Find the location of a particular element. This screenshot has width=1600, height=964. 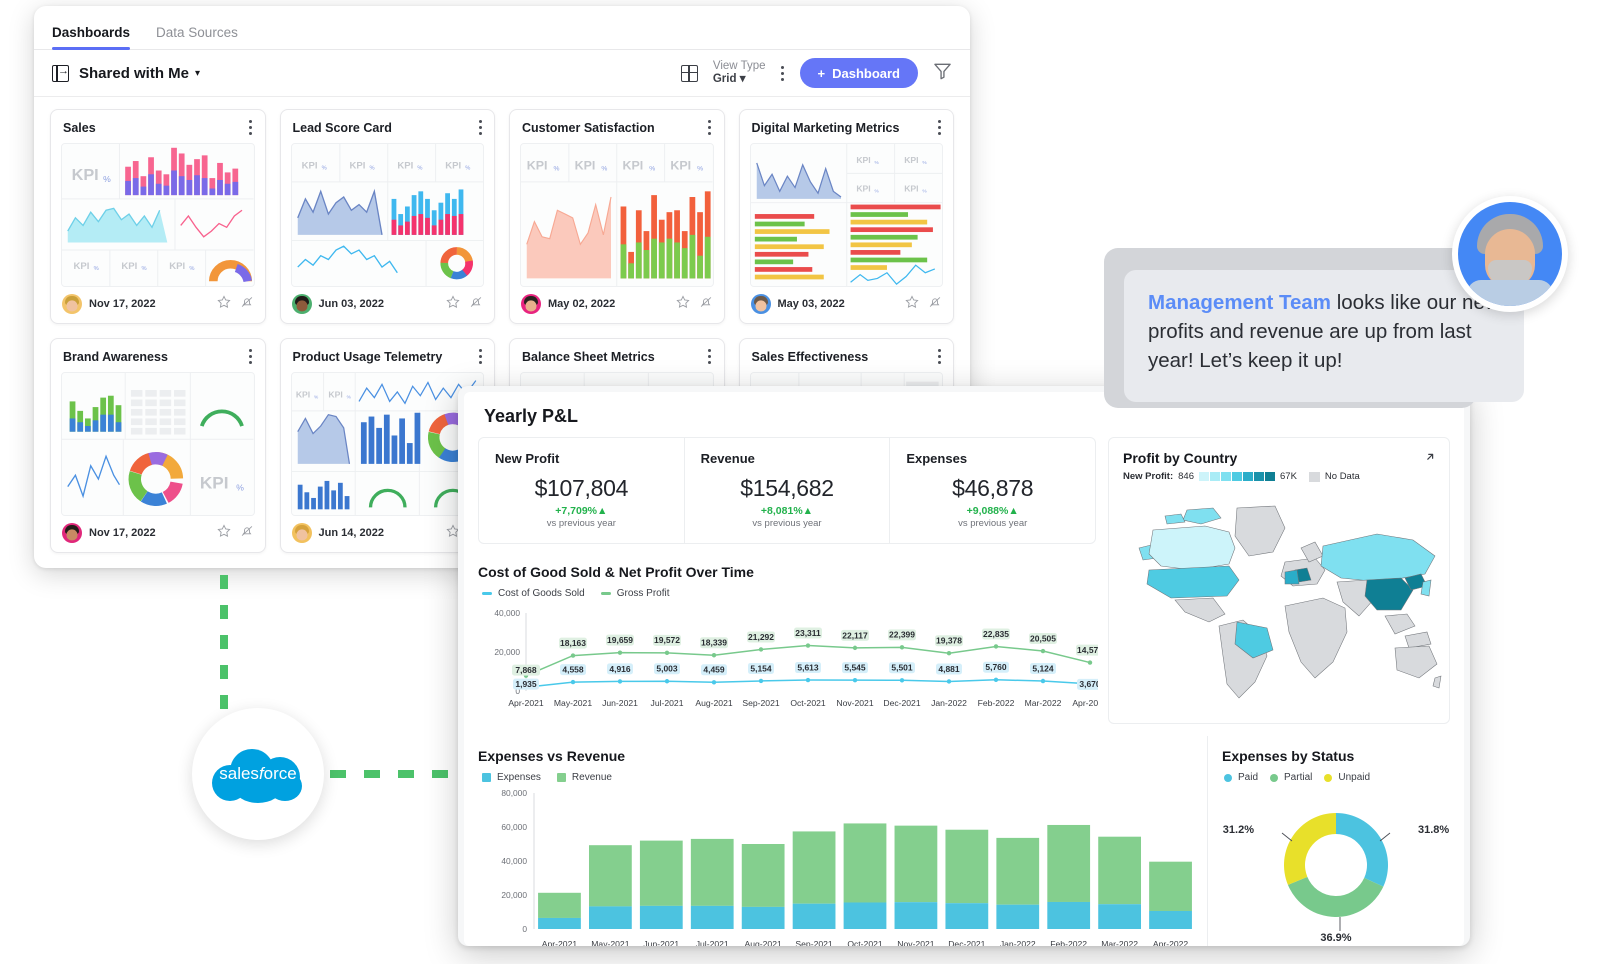

funnel-icon is located at coordinates (942, 73).